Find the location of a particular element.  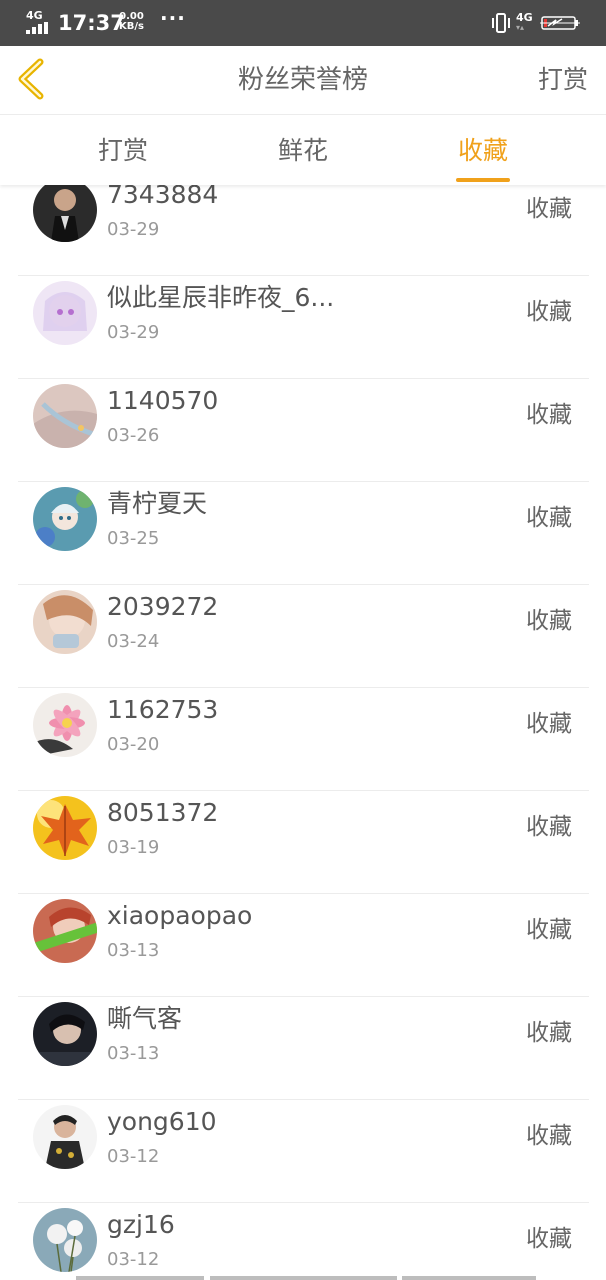

tab-flowers: 鲜花 is located at coordinates (303, 151).